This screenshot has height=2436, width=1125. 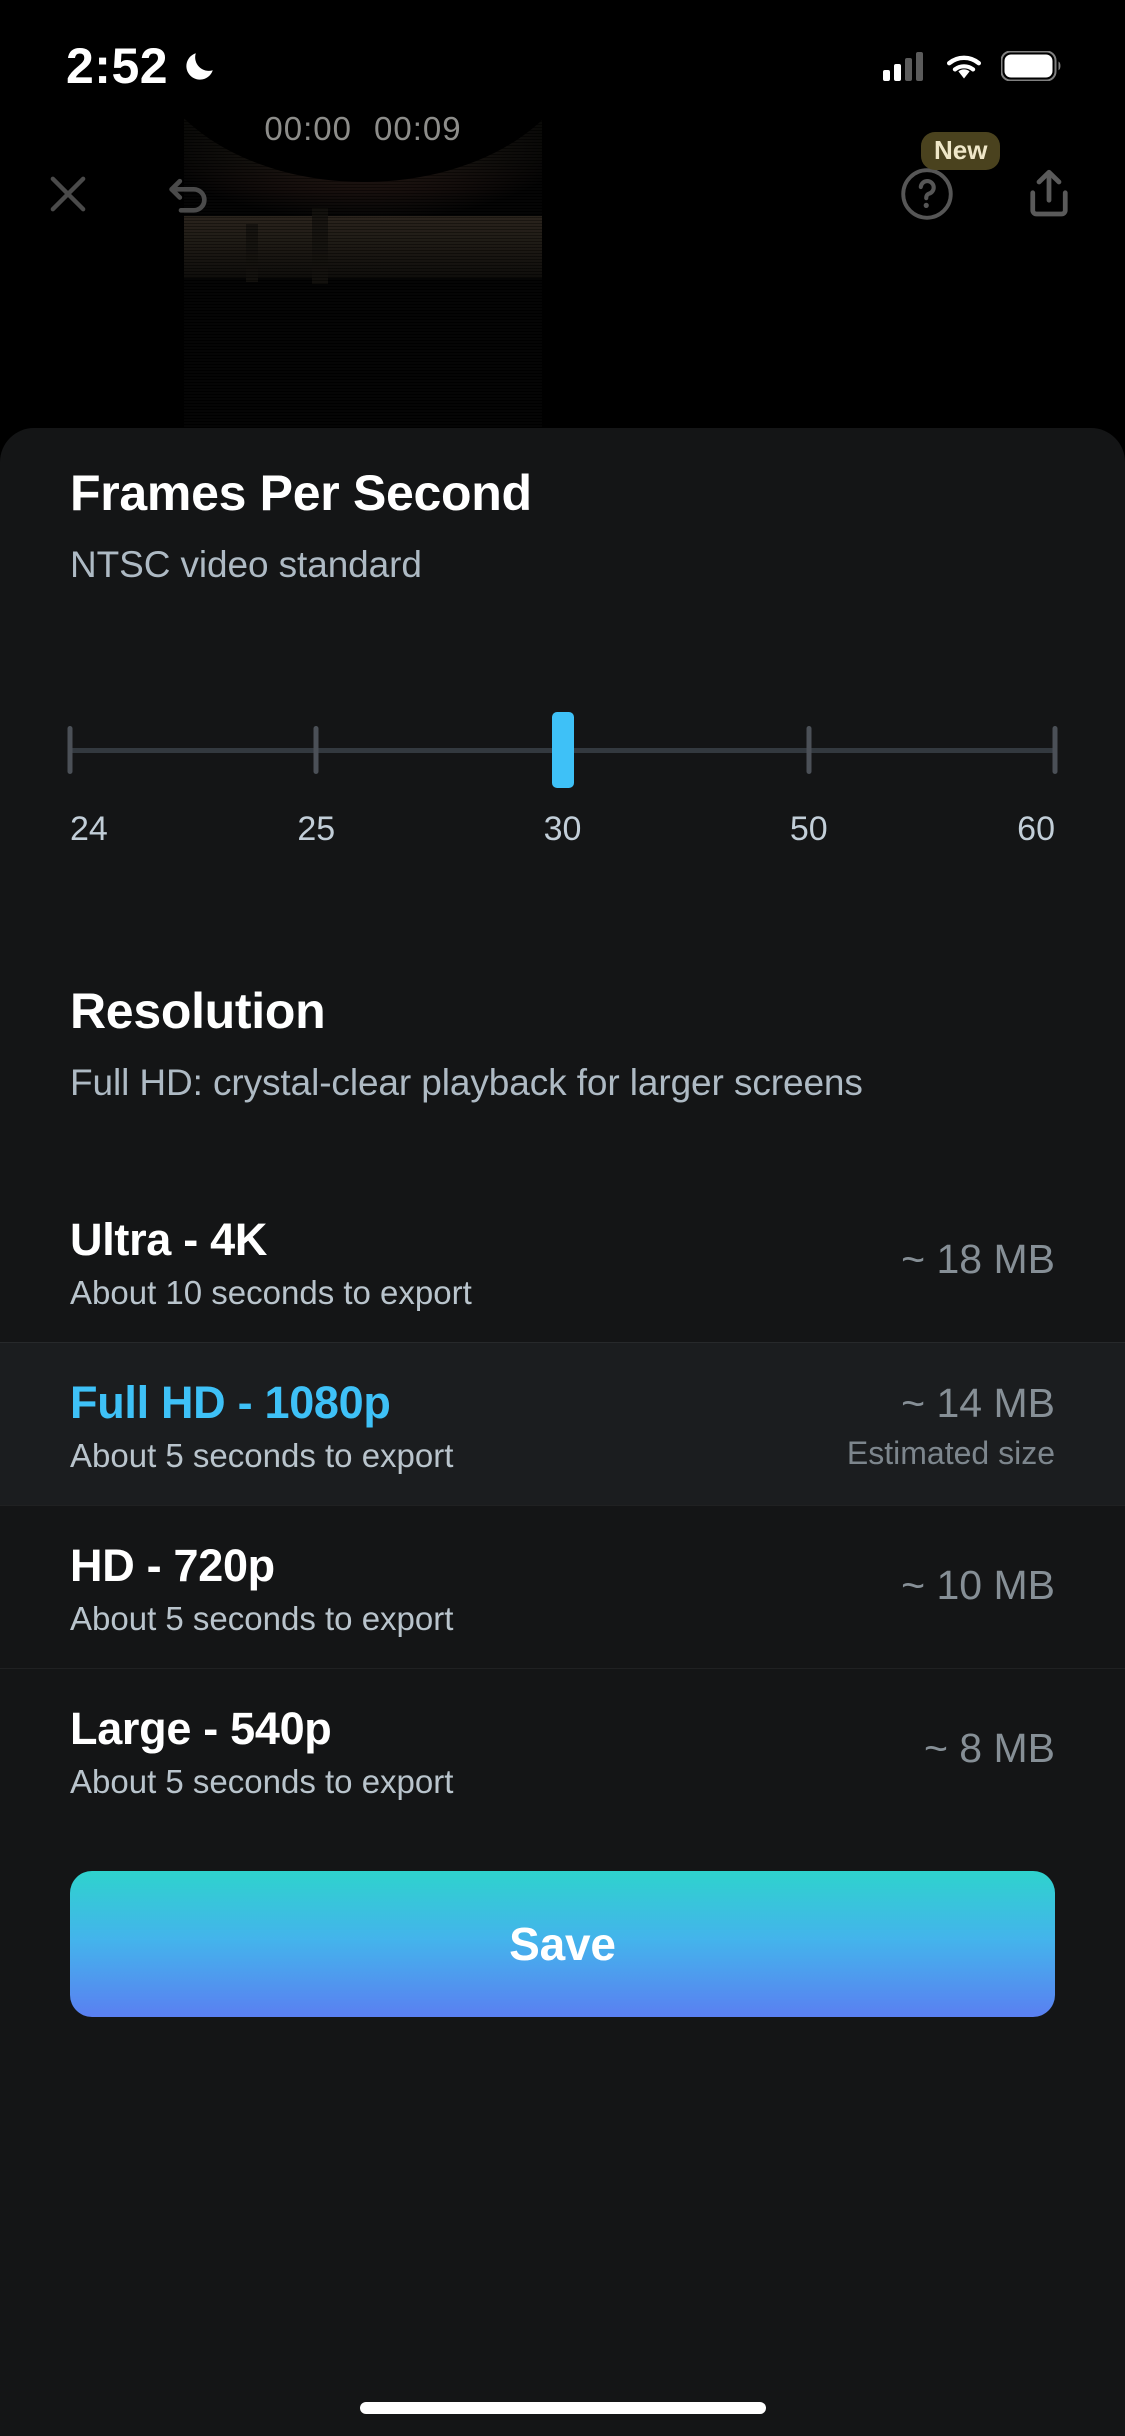 I want to click on save-button: Save, so click(x=562, y=1944).